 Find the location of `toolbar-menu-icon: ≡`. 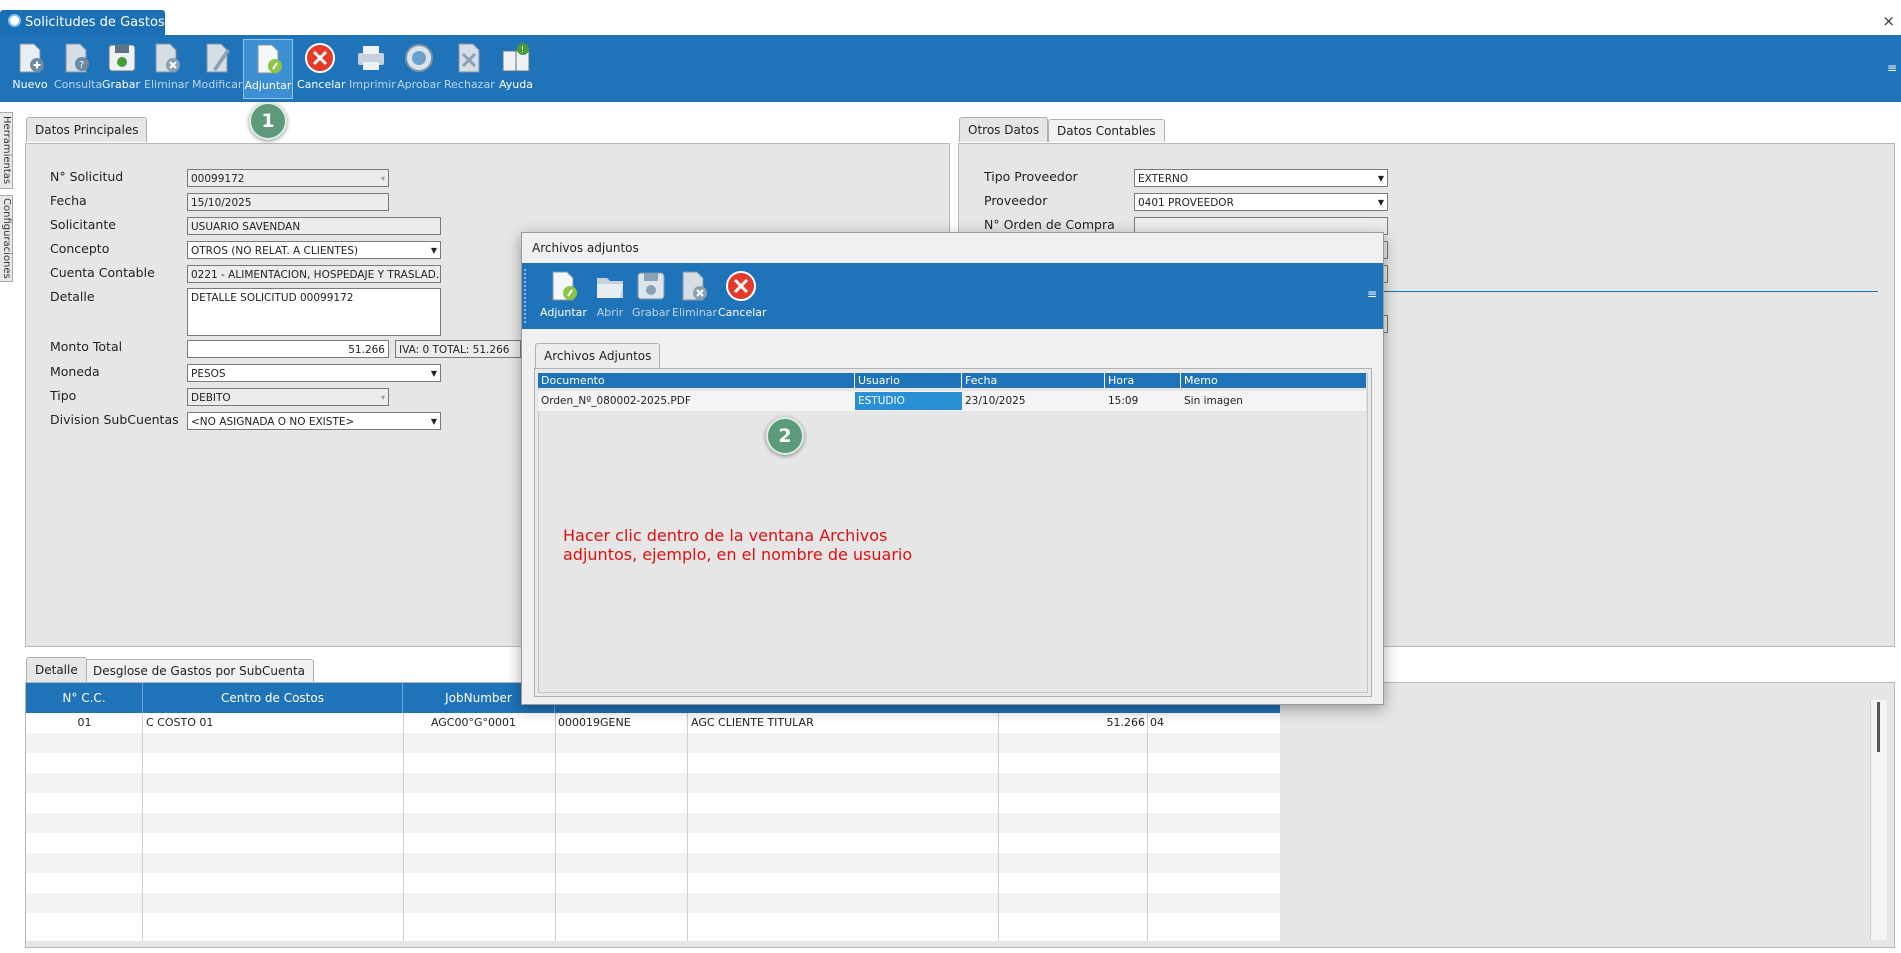

toolbar-menu-icon: ≡ is located at coordinates (1892, 68).